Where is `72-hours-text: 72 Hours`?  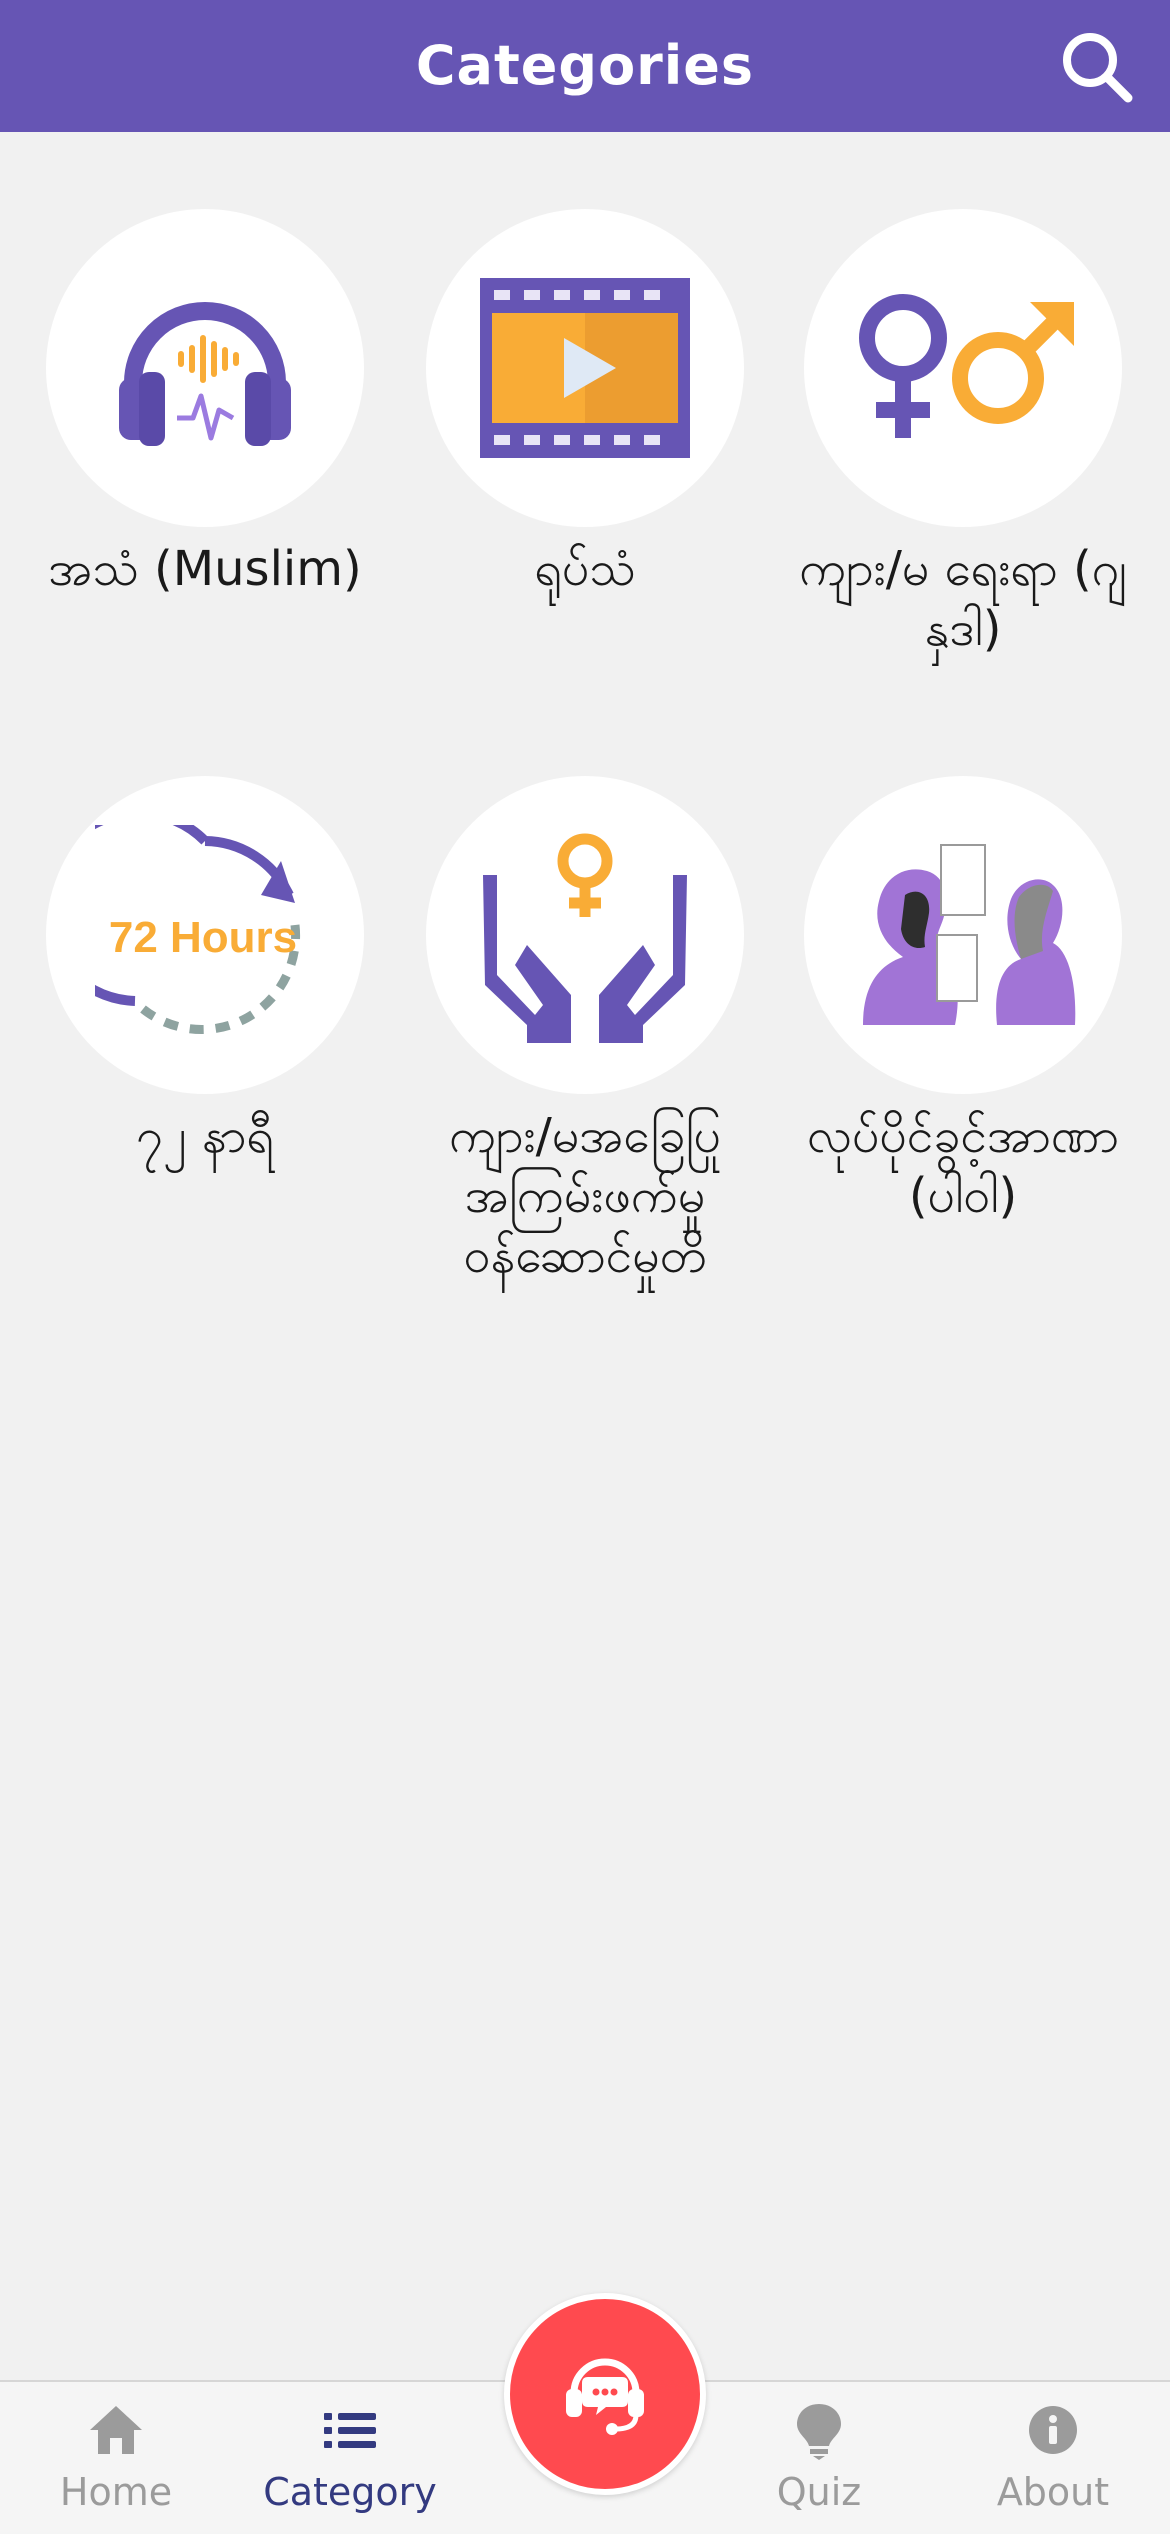 72-hours-text: 72 Hours is located at coordinates (203, 937).